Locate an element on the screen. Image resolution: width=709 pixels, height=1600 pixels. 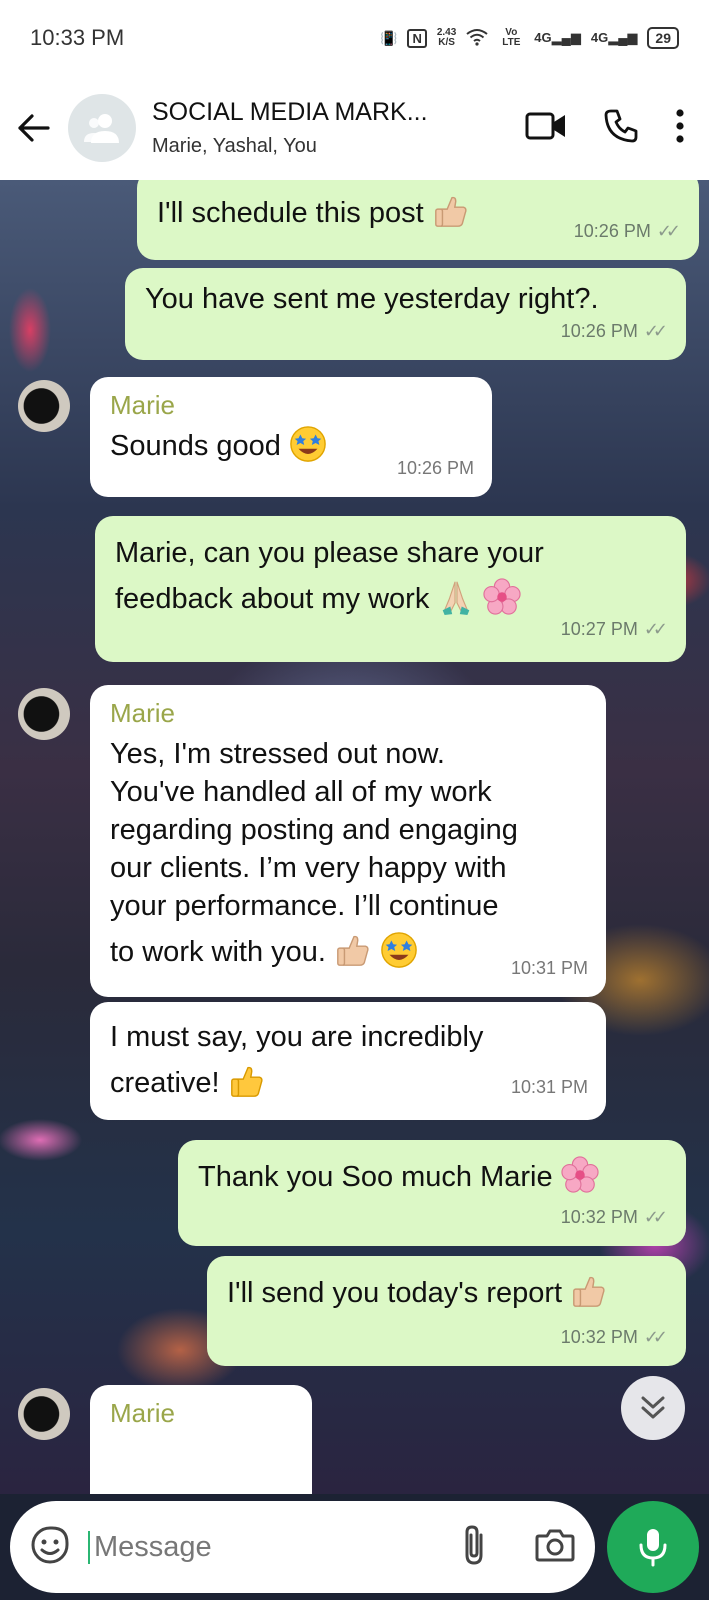
message-meta: 10:26 PM is located at coordinates (435, 468).